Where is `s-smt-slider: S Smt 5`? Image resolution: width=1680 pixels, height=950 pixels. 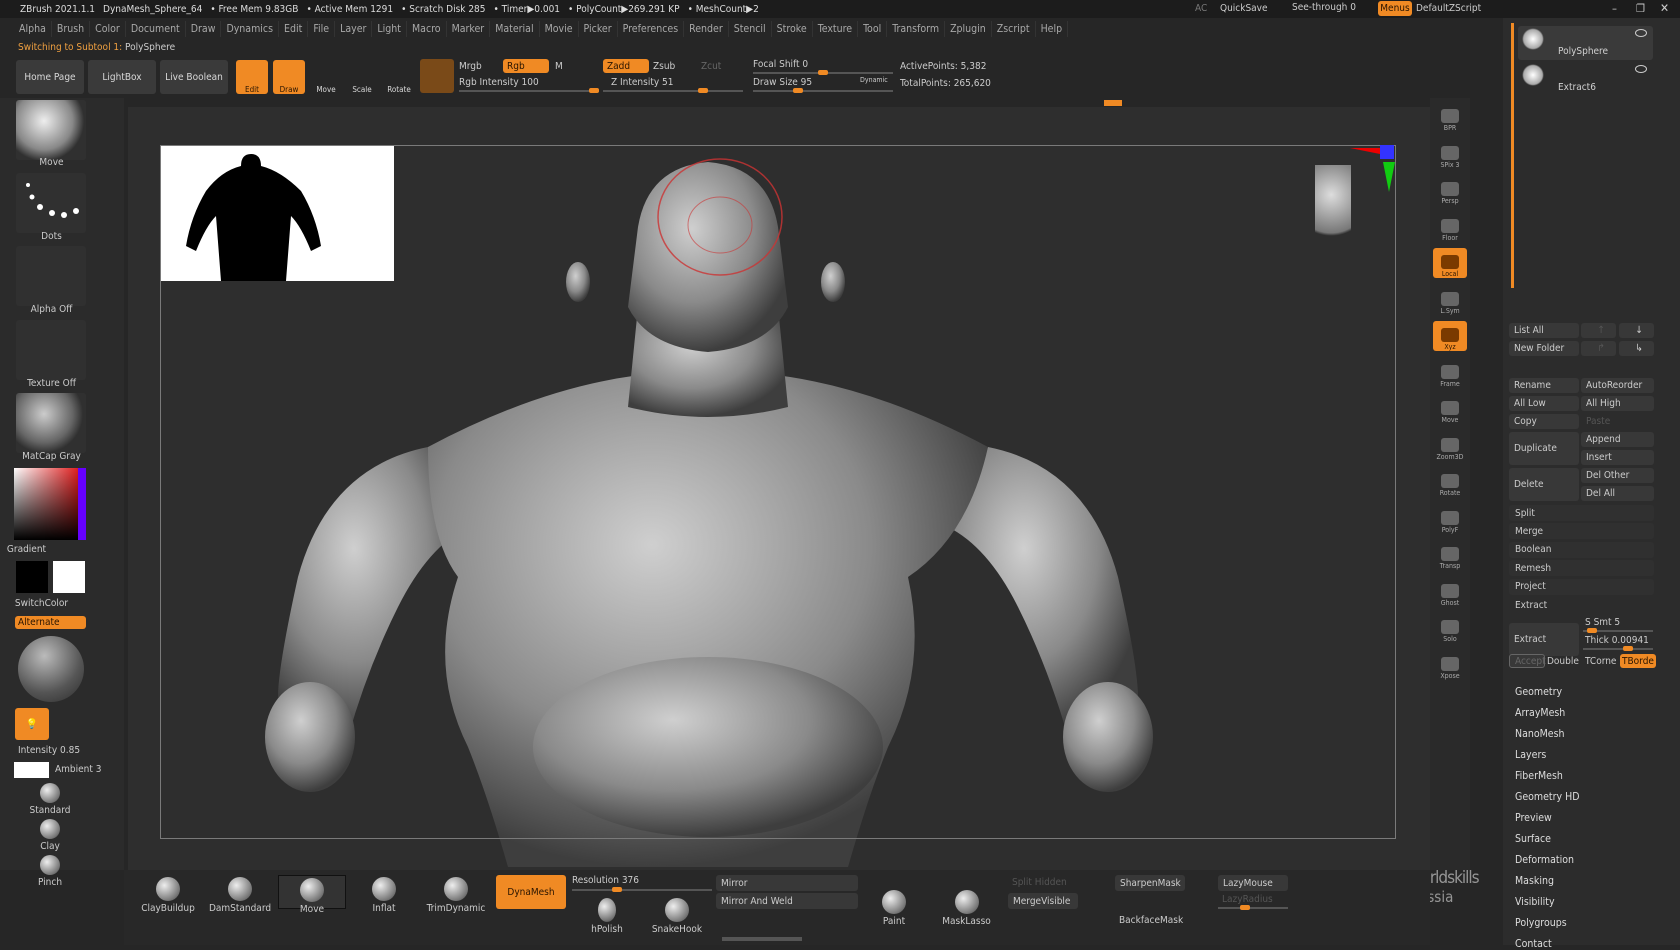 s-smt-slider: S Smt 5 is located at coordinates (1602, 622).